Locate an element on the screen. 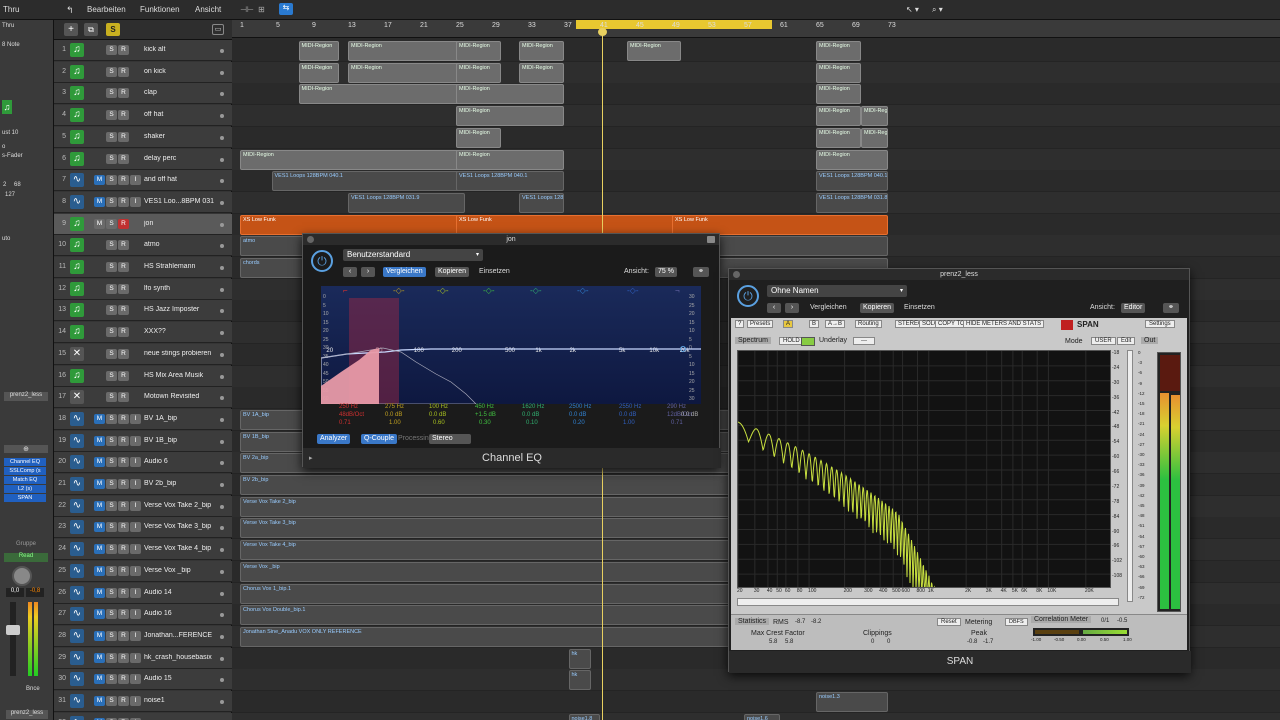  copy-button: Kopieren is located at coordinates (877, 308).